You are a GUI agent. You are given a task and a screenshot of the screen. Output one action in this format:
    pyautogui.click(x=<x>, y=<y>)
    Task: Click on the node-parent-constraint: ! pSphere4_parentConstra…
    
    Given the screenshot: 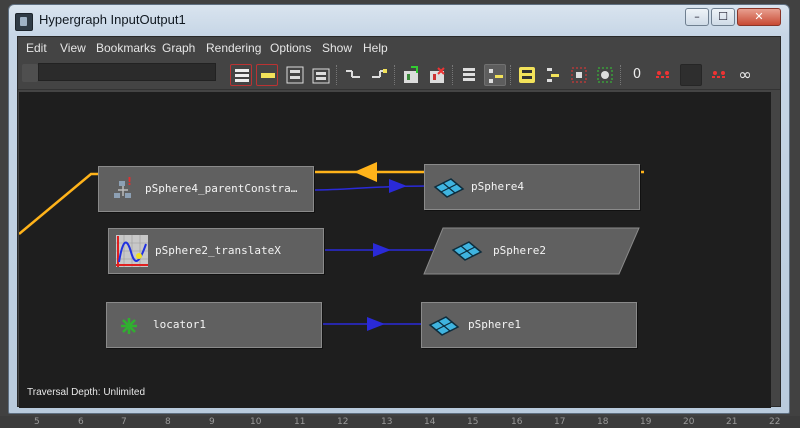 What is the action you would take?
    pyautogui.click(x=206, y=189)
    